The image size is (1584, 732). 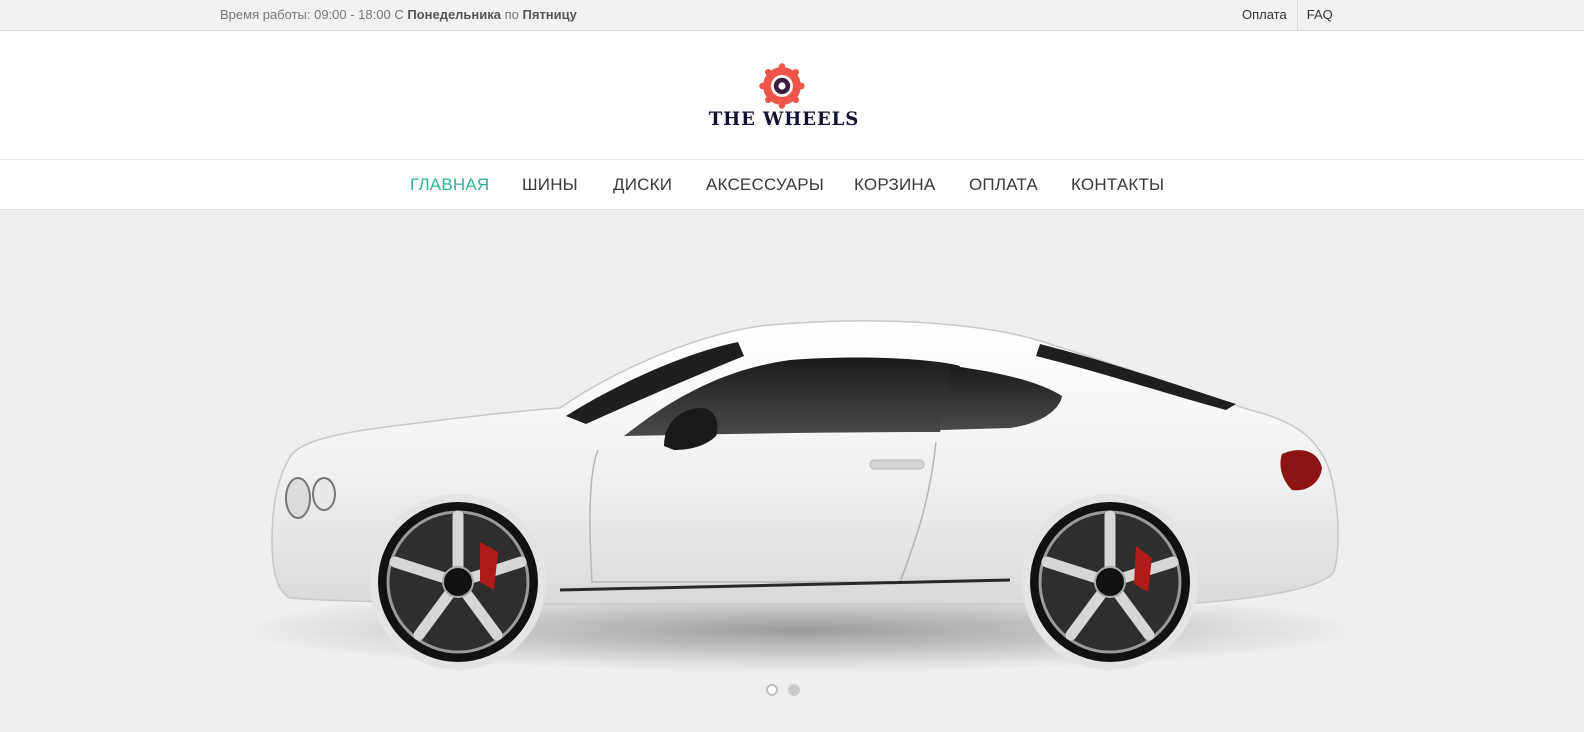 I want to click on hours-to-day: Пятницу, so click(x=549, y=14).